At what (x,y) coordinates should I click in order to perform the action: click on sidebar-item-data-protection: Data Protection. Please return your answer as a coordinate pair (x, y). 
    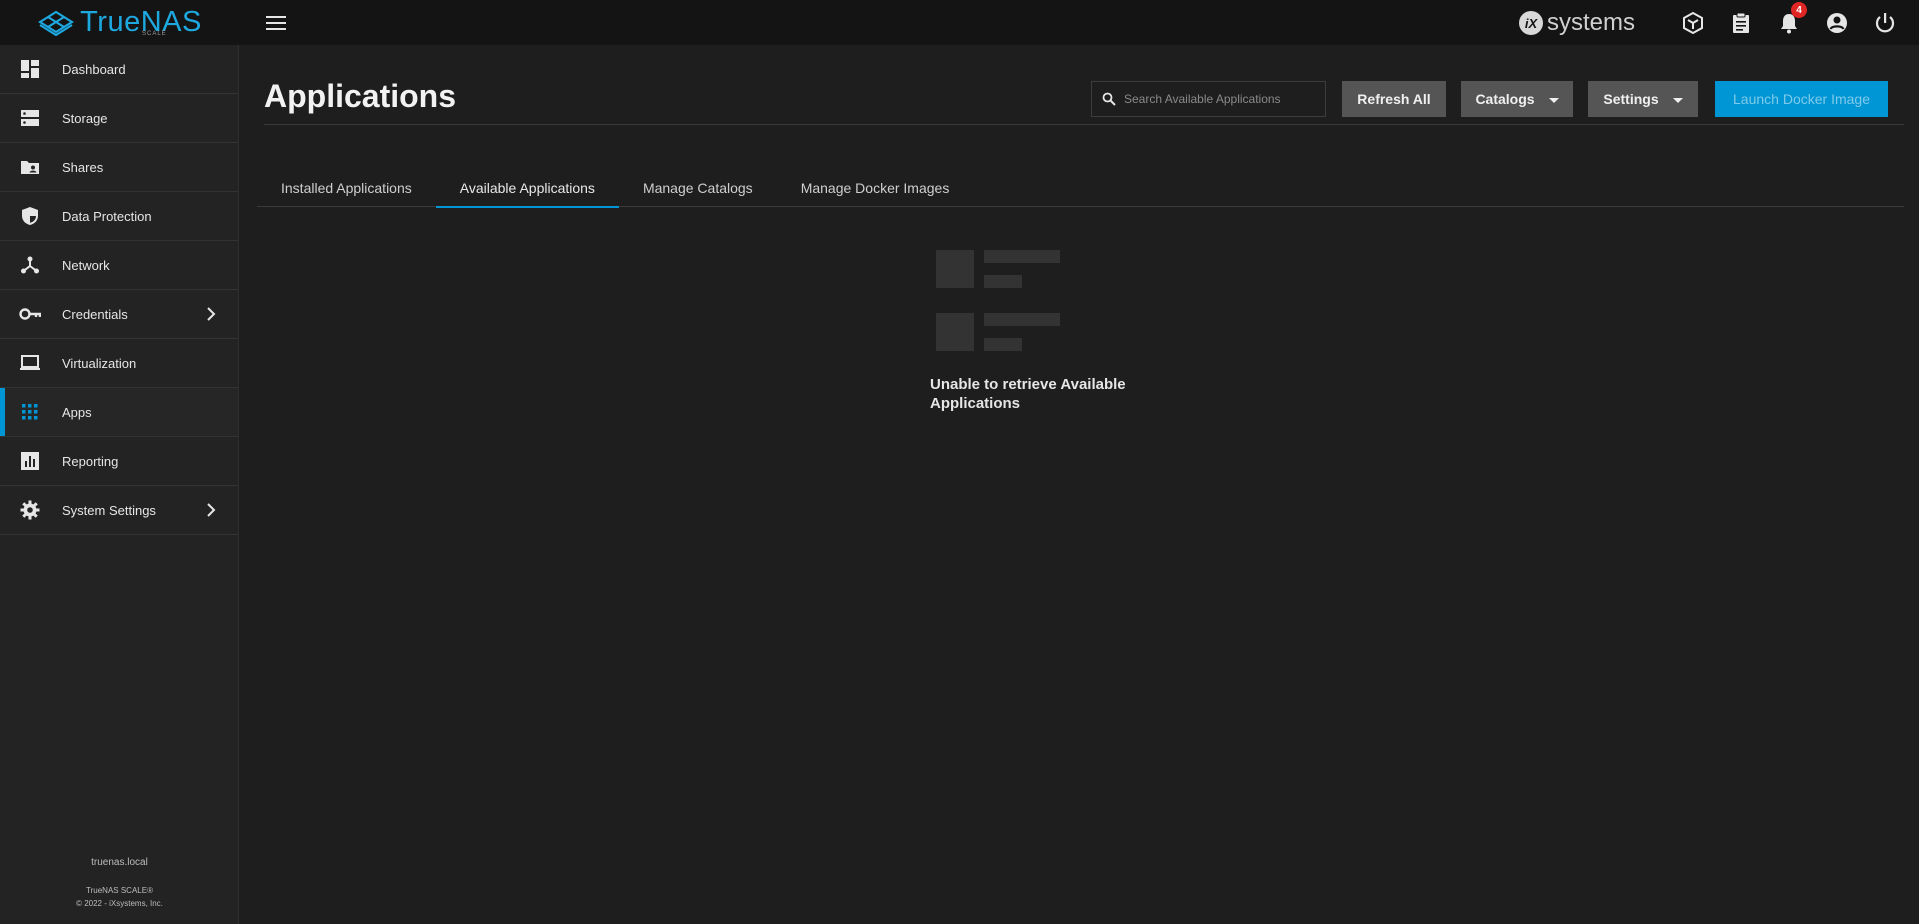
    Looking at the image, I should click on (119, 216).